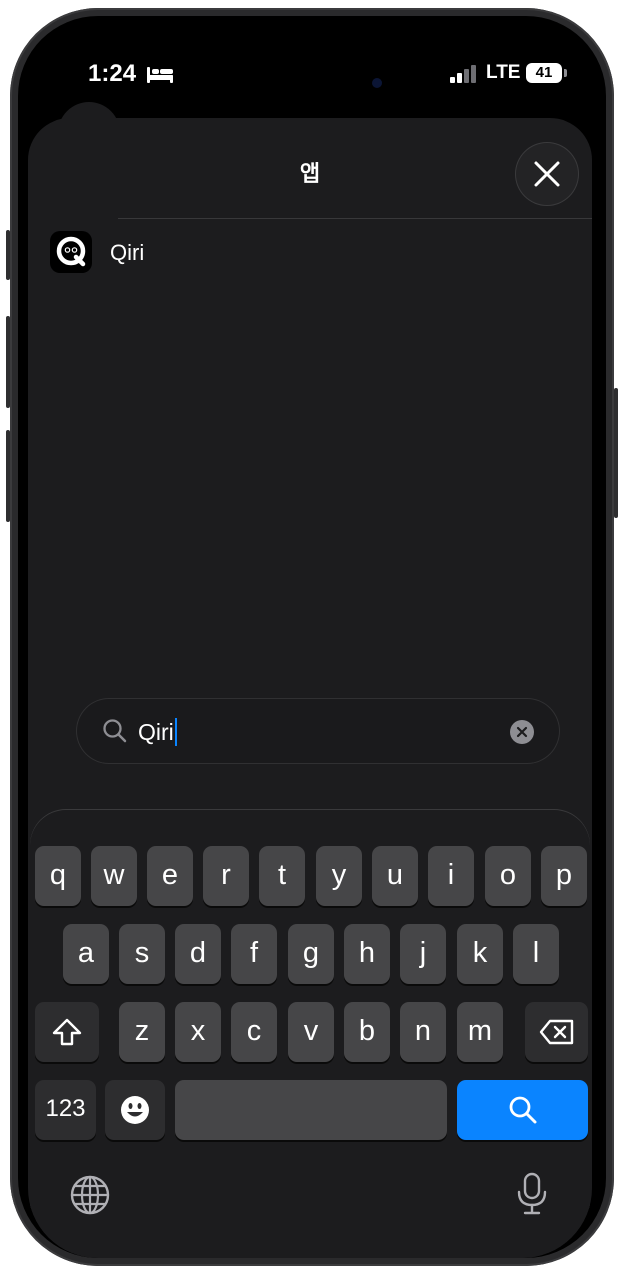 This screenshot has width=627, height=1275. What do you see at coordinates (377, 83) in the screenshot?
I see `camera-dot` at bounding box center [377, 83].